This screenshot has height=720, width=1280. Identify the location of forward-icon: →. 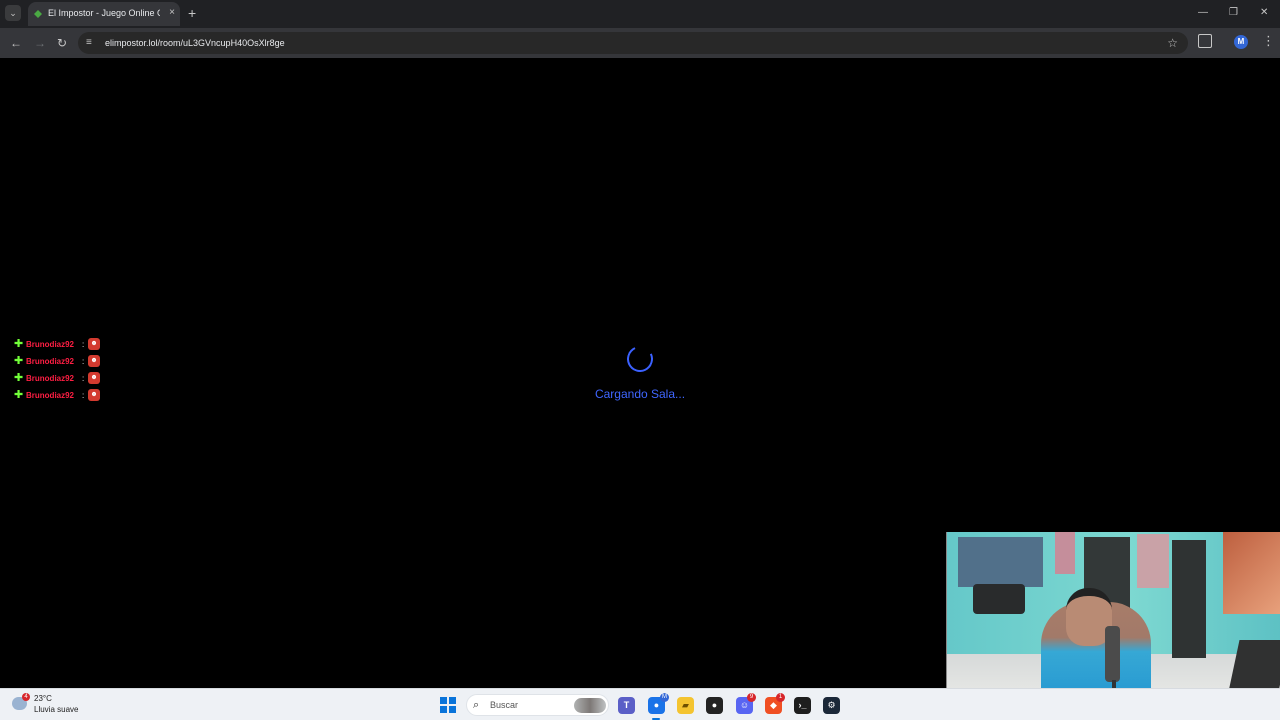
(40, 43).